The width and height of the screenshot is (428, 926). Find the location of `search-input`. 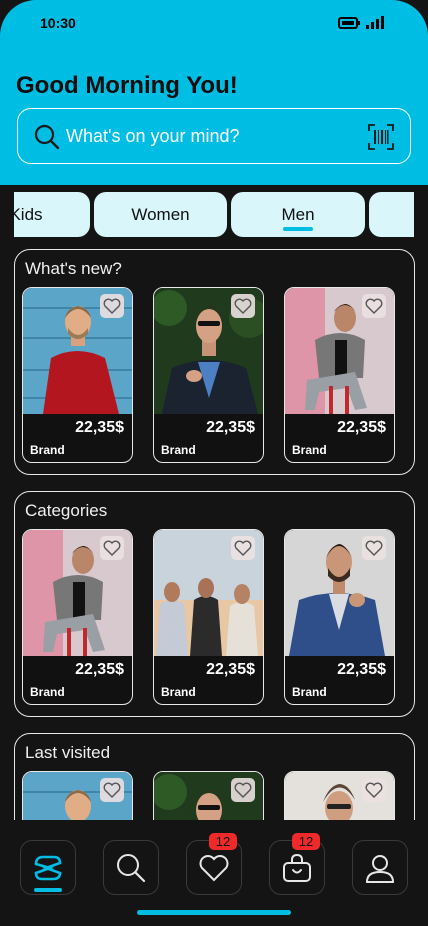

search-input is located at coordinates (211, 136).